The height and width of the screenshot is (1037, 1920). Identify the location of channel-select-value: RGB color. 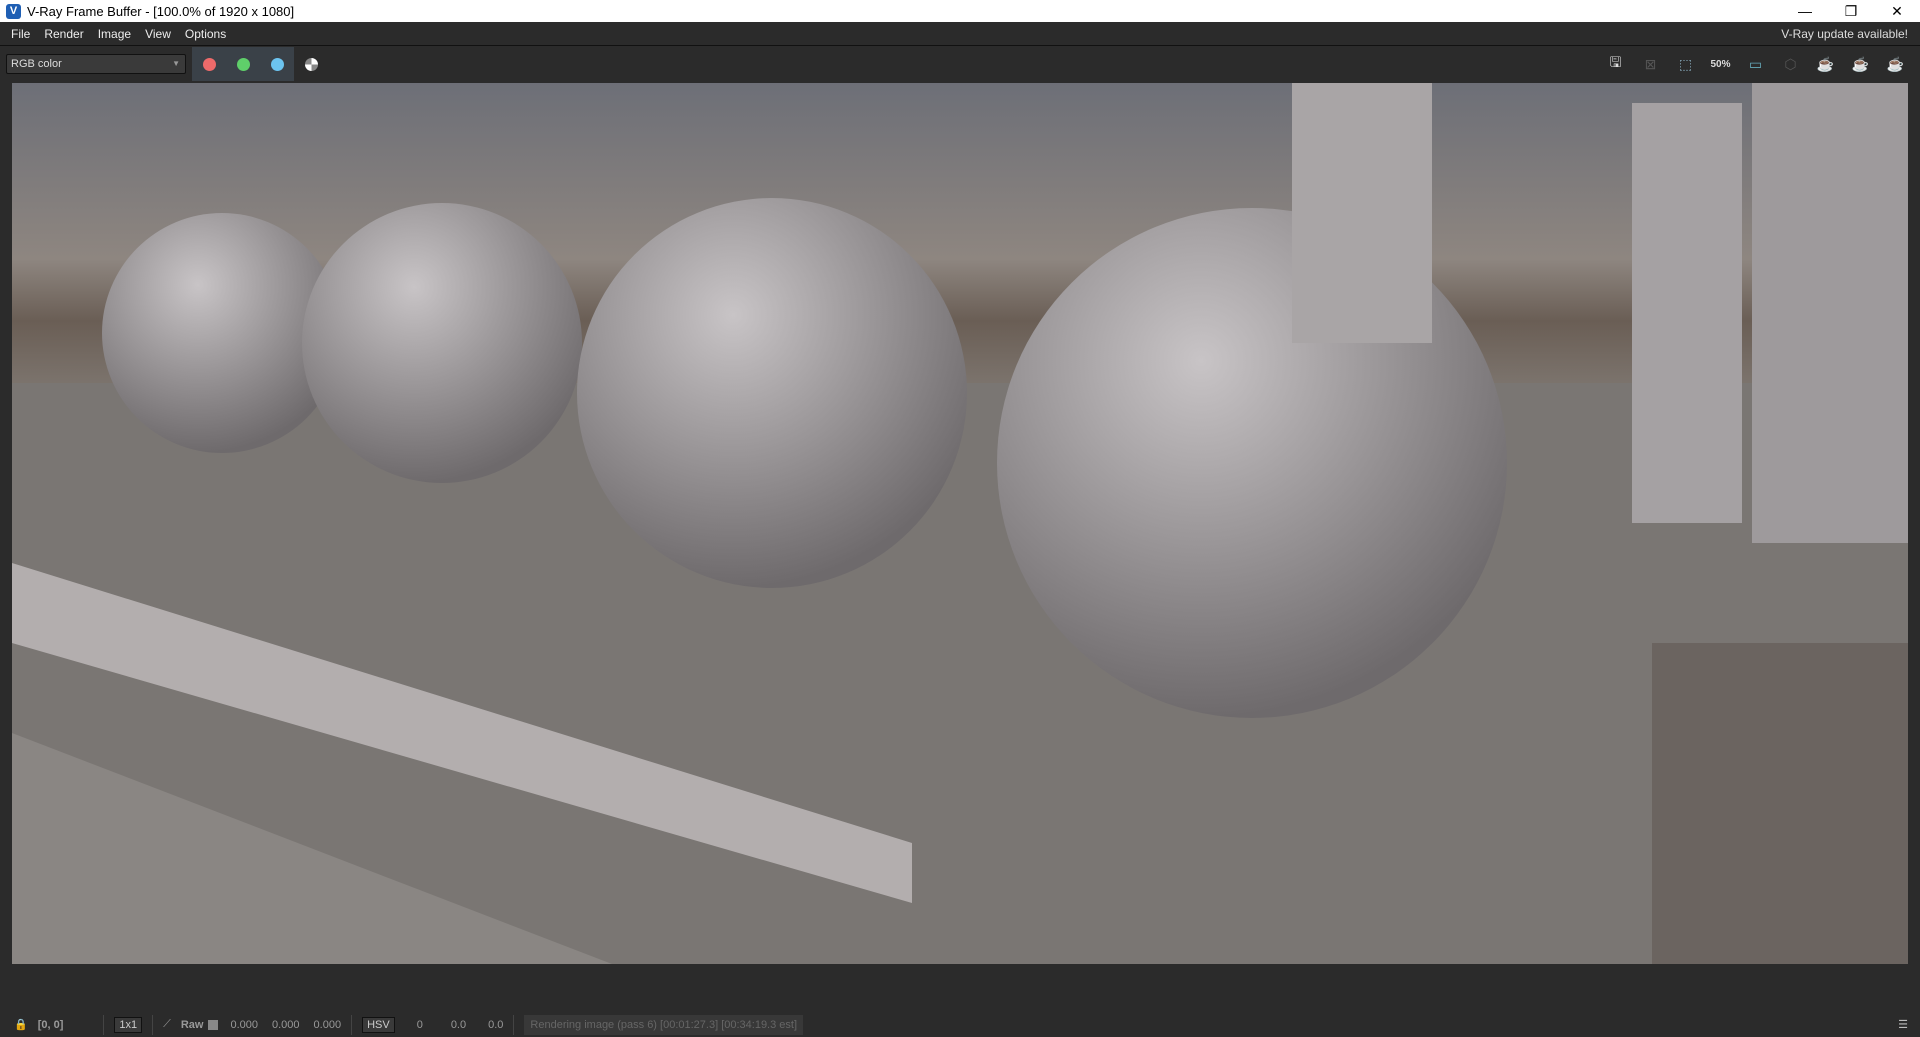
(36, 64).